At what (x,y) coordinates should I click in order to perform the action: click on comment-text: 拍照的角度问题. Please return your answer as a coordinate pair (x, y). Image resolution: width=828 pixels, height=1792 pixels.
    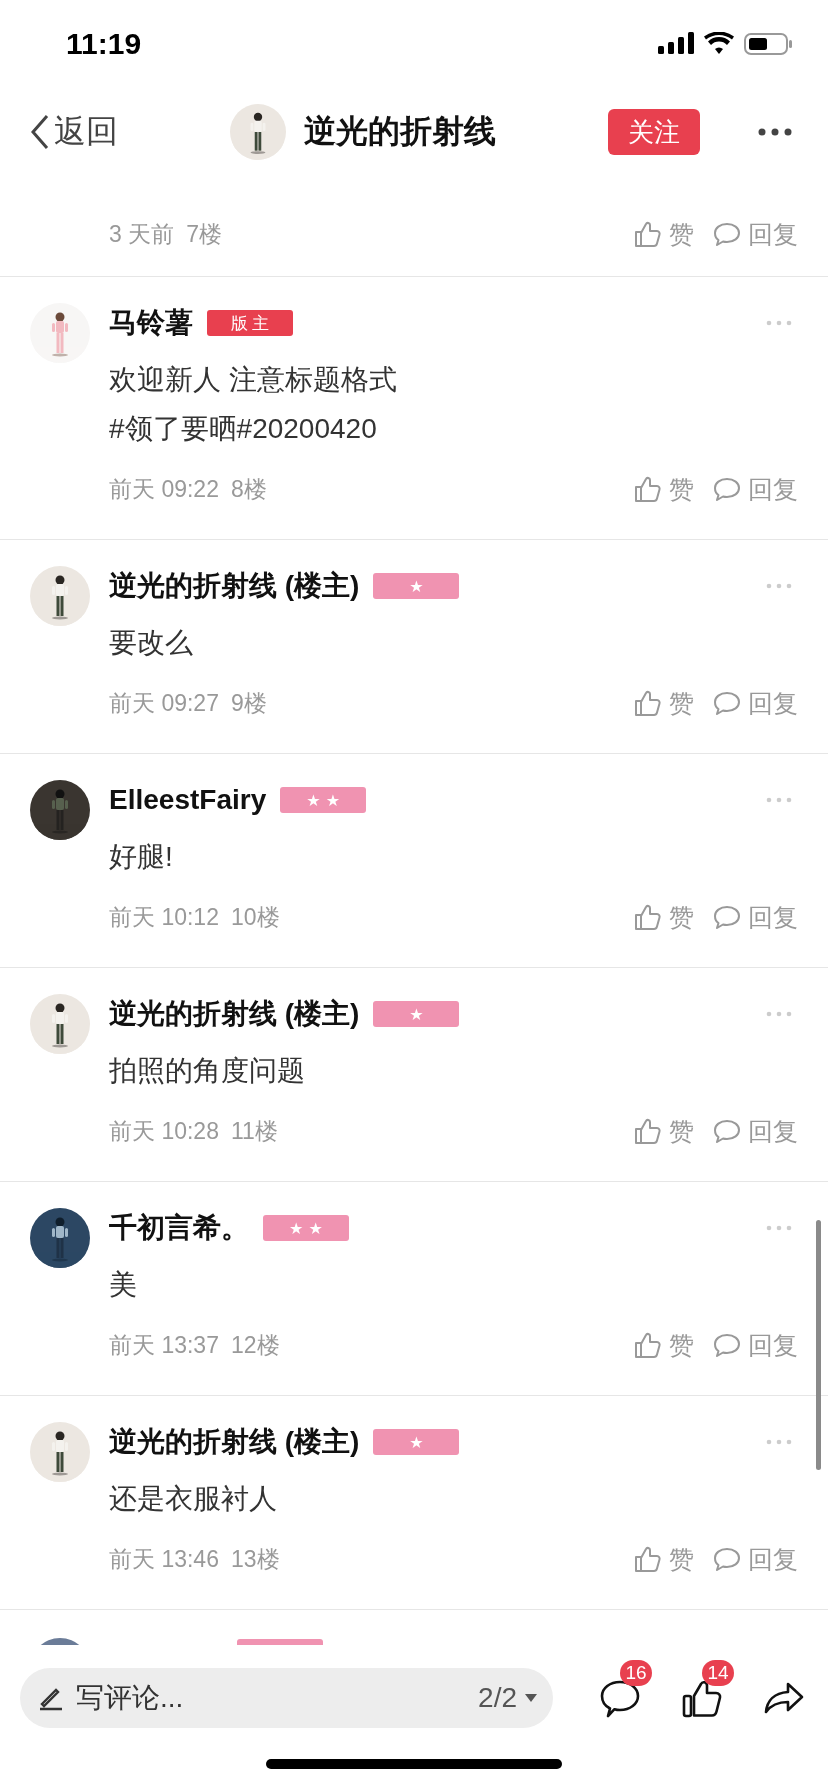
    Looking at the image, I should click on (207, 1071).